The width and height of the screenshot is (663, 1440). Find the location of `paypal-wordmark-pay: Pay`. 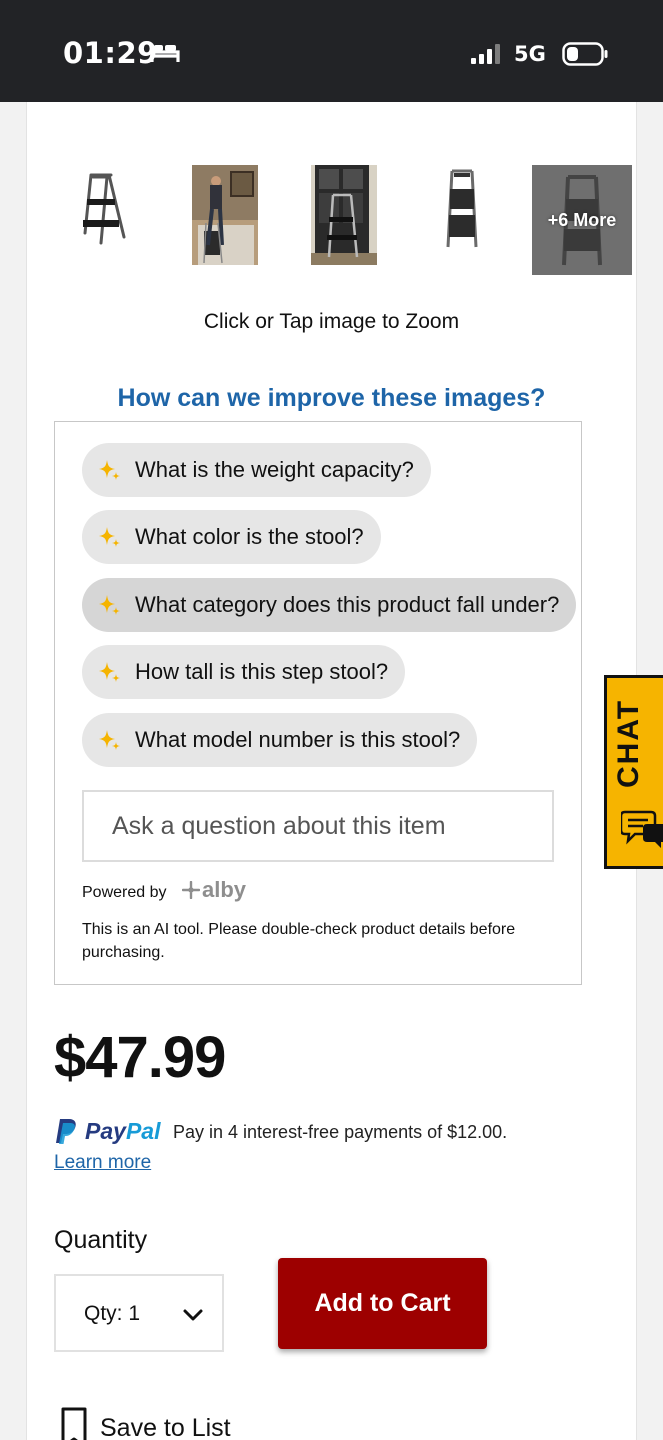

paypal-wordmark-pay: Pay is located at coordinates (105, 1131).